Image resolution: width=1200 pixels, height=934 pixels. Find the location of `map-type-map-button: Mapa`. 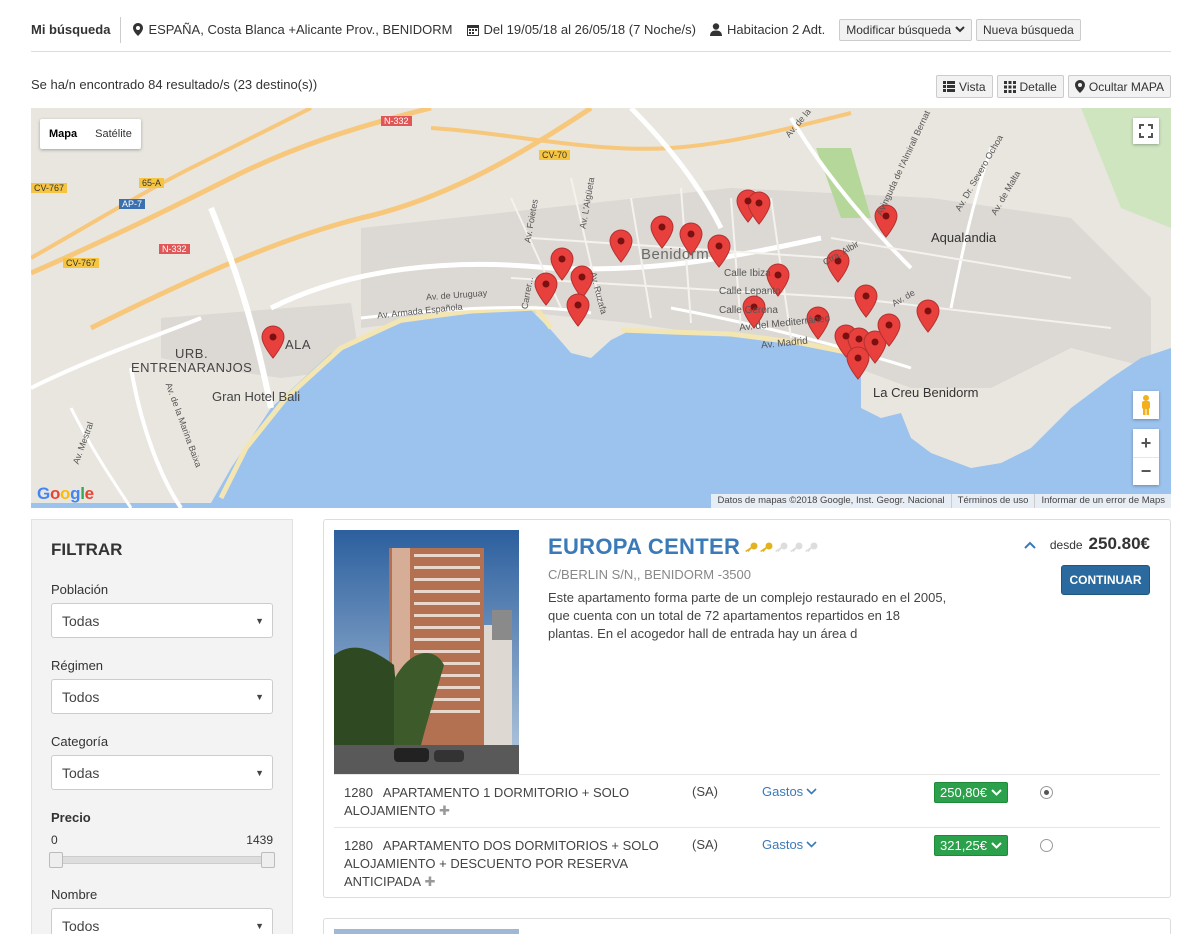

map-type-map-button: Mapa is located at coordinates (63, 134).